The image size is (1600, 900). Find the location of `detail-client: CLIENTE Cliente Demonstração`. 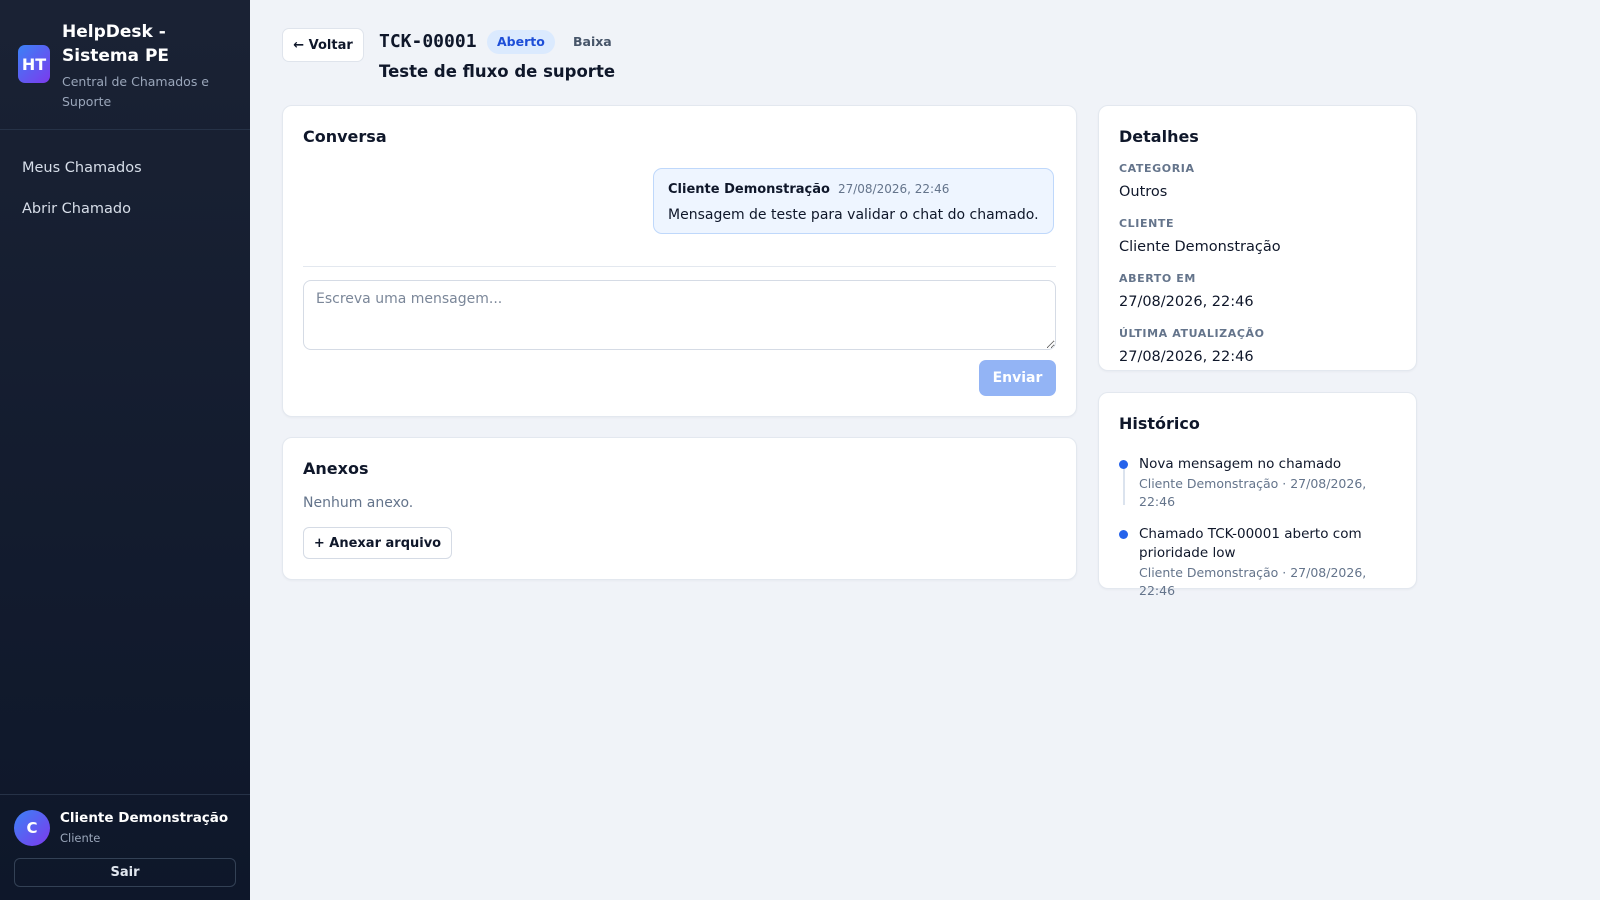

detail-client: CLIENTE Cliente Demonstração is located at coordinates (1257, 237).